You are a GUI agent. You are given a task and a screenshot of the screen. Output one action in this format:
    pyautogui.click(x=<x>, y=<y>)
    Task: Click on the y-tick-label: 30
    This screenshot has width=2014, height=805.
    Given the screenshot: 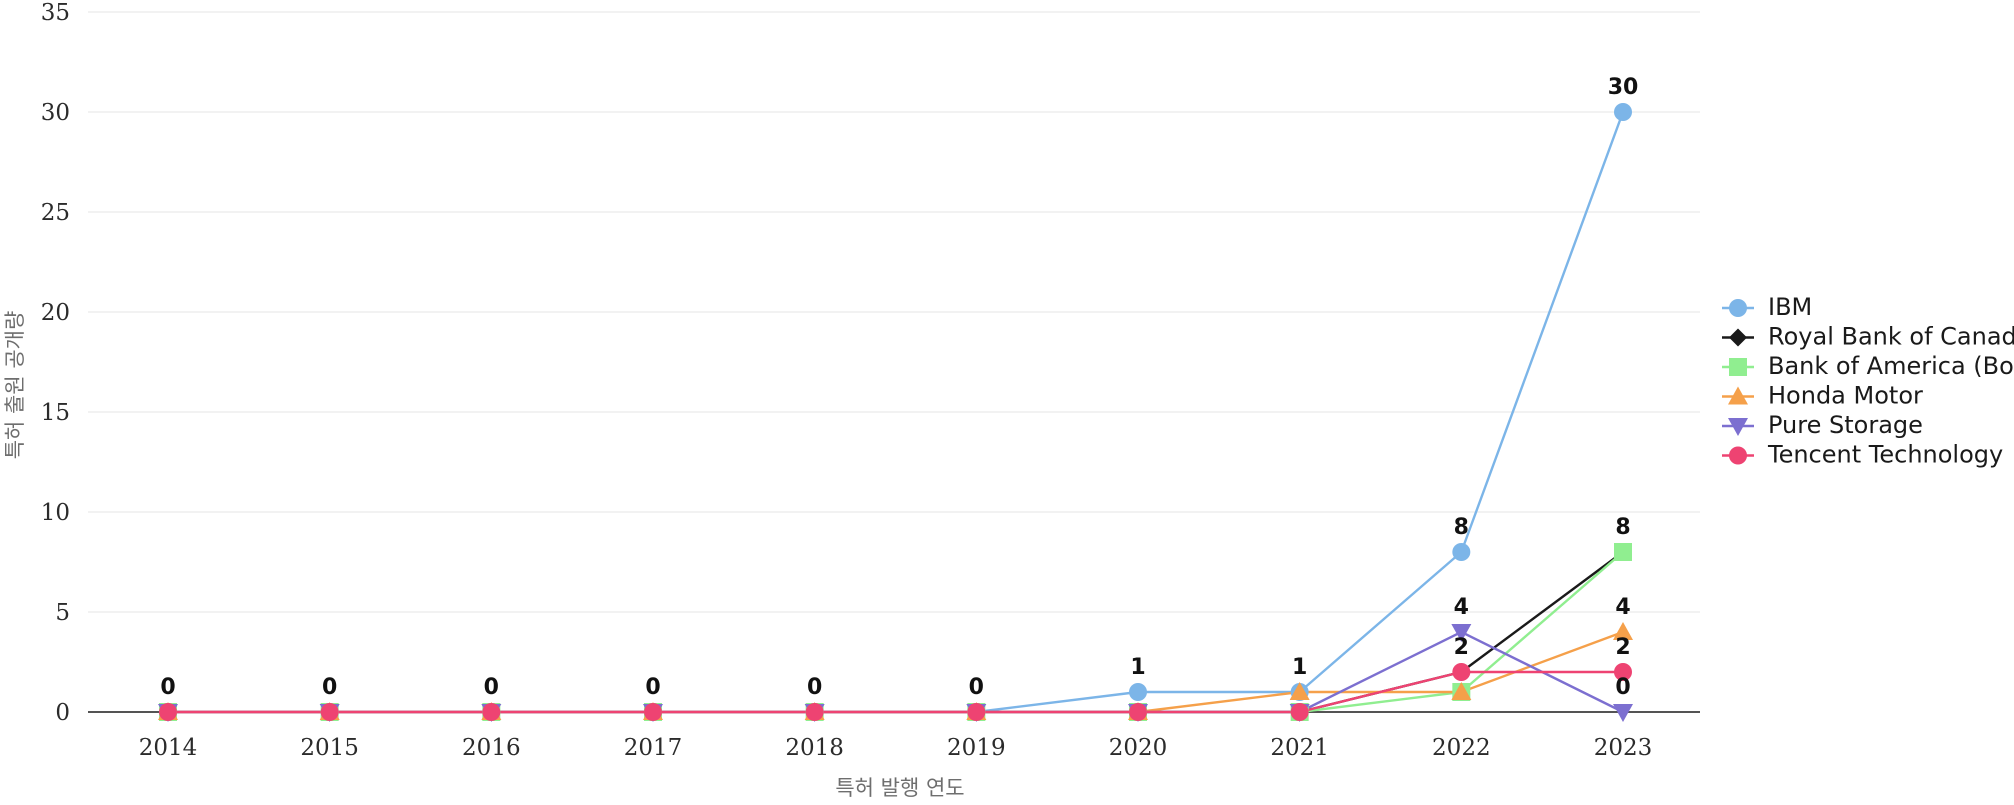 What is the action you would take?
    pyautogui.click(x=55, y=113)
    